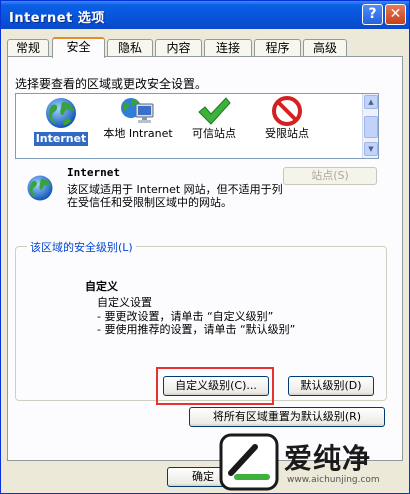  I want to click on intranet-icon, so click(137, 110).